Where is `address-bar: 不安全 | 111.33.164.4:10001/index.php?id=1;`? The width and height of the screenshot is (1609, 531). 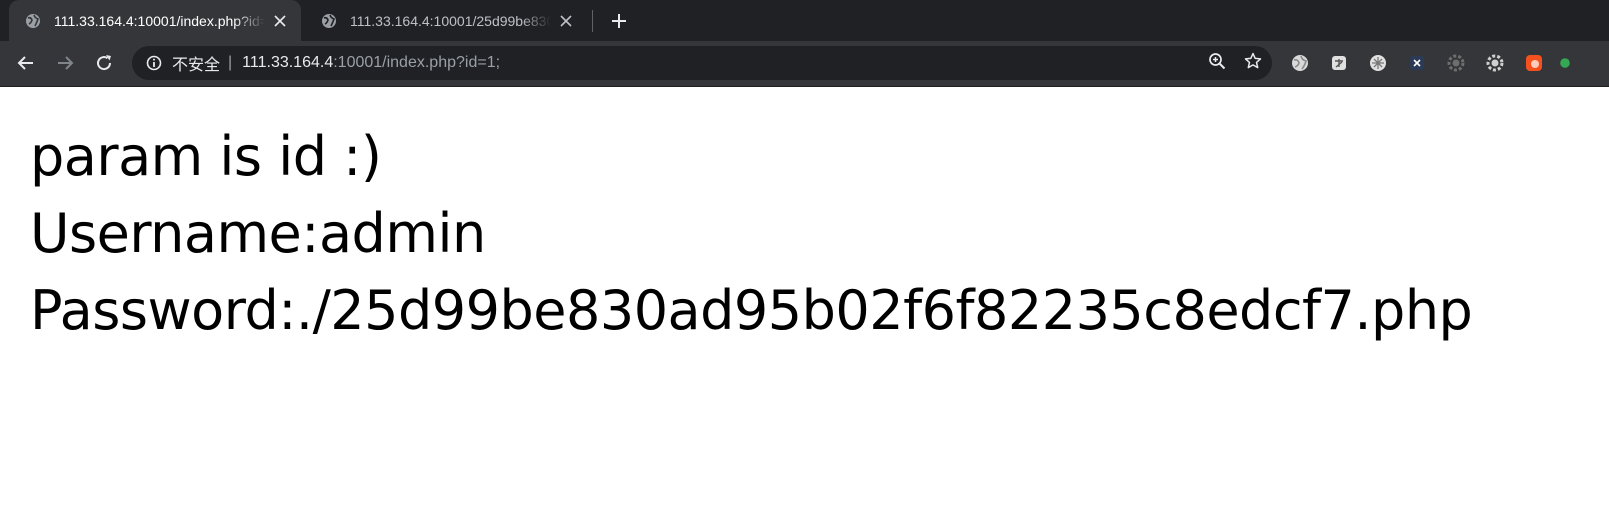
address-bar: 不安全 | 111.33.164.4:10001/index.php?id=1; is located at coordinates (702, 63).